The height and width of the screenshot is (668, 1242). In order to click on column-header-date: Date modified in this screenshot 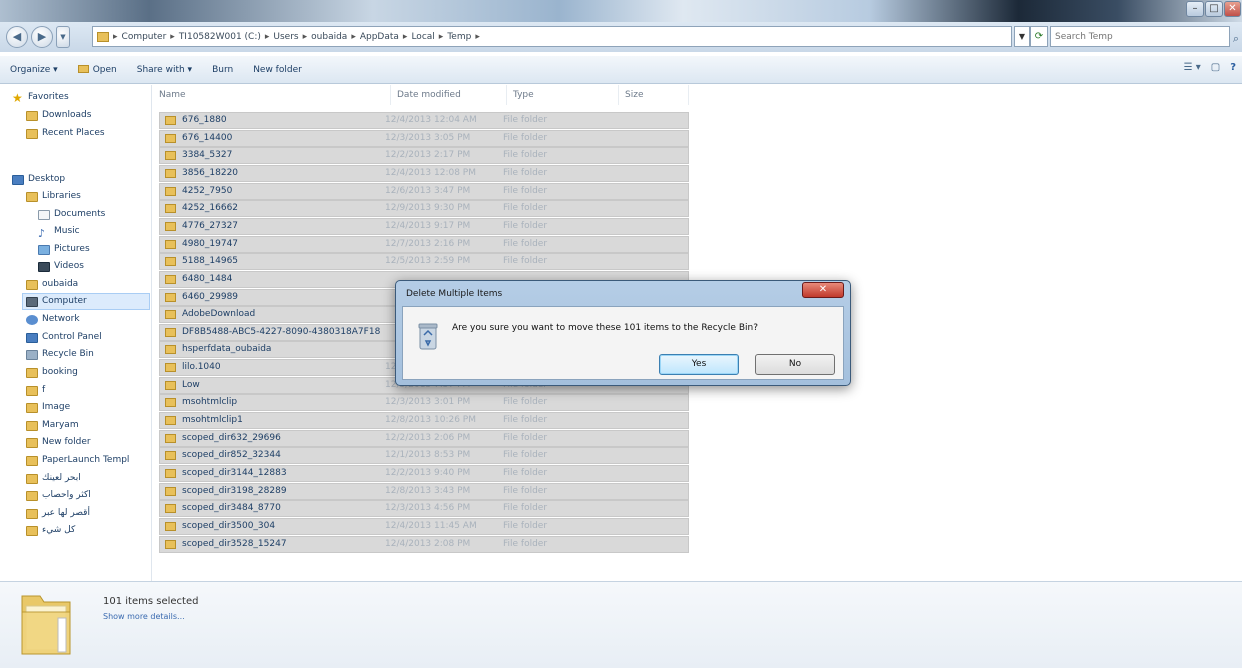, I will do `click(449, 95)`.